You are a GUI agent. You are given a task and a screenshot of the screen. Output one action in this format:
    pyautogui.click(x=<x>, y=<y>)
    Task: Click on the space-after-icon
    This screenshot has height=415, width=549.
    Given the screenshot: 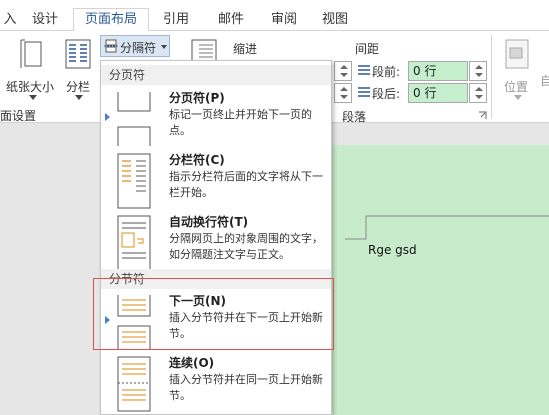 What is the action you would take?
    pyautogui.click(x=364, y=92)
    